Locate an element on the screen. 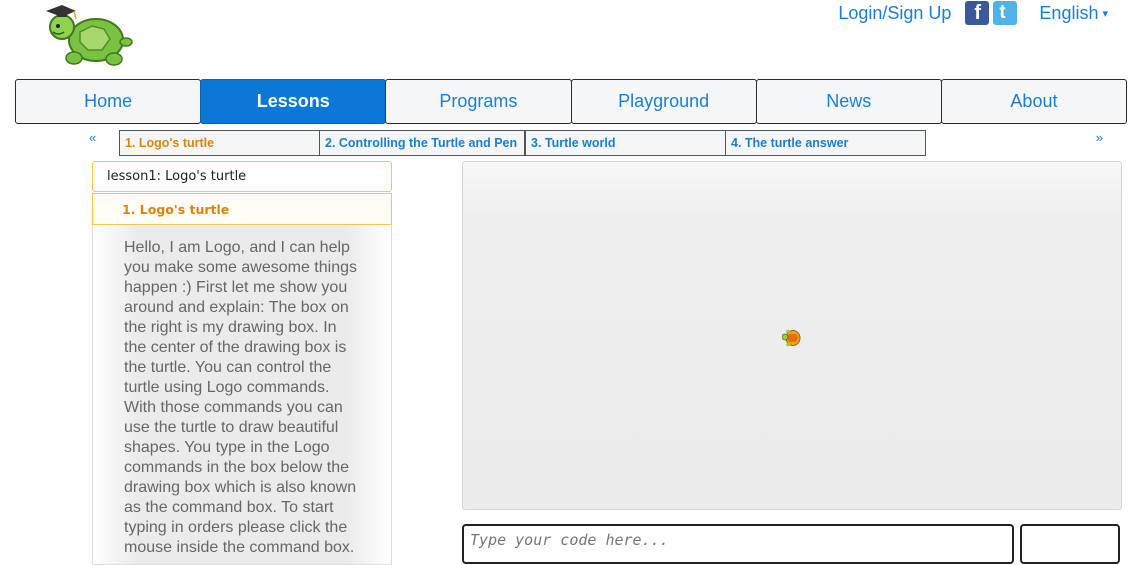  next-lesson-arrow: » is located at coordinates (1099, 137).